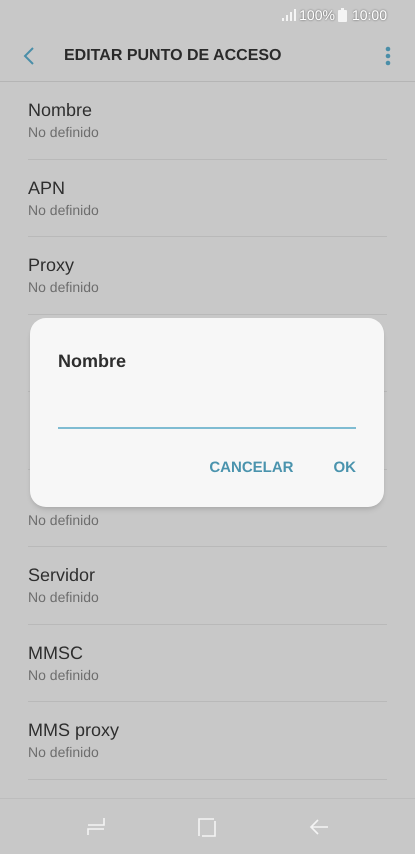 The image size is (415, 854). I want to click on clock: 10:00, so click(369, 15).